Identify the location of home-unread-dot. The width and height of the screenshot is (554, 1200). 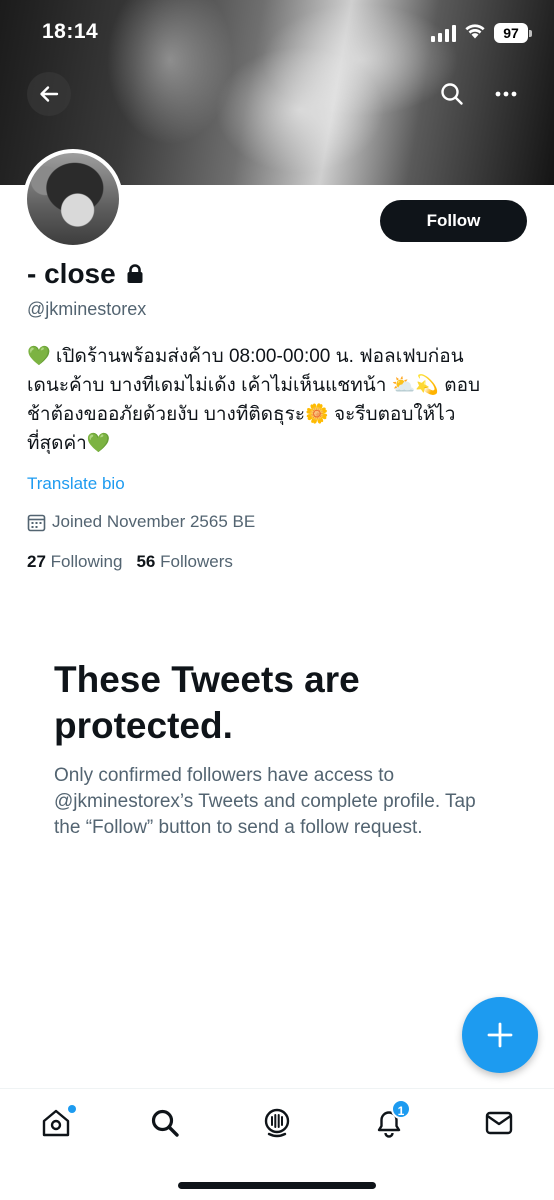
(72, 1109).